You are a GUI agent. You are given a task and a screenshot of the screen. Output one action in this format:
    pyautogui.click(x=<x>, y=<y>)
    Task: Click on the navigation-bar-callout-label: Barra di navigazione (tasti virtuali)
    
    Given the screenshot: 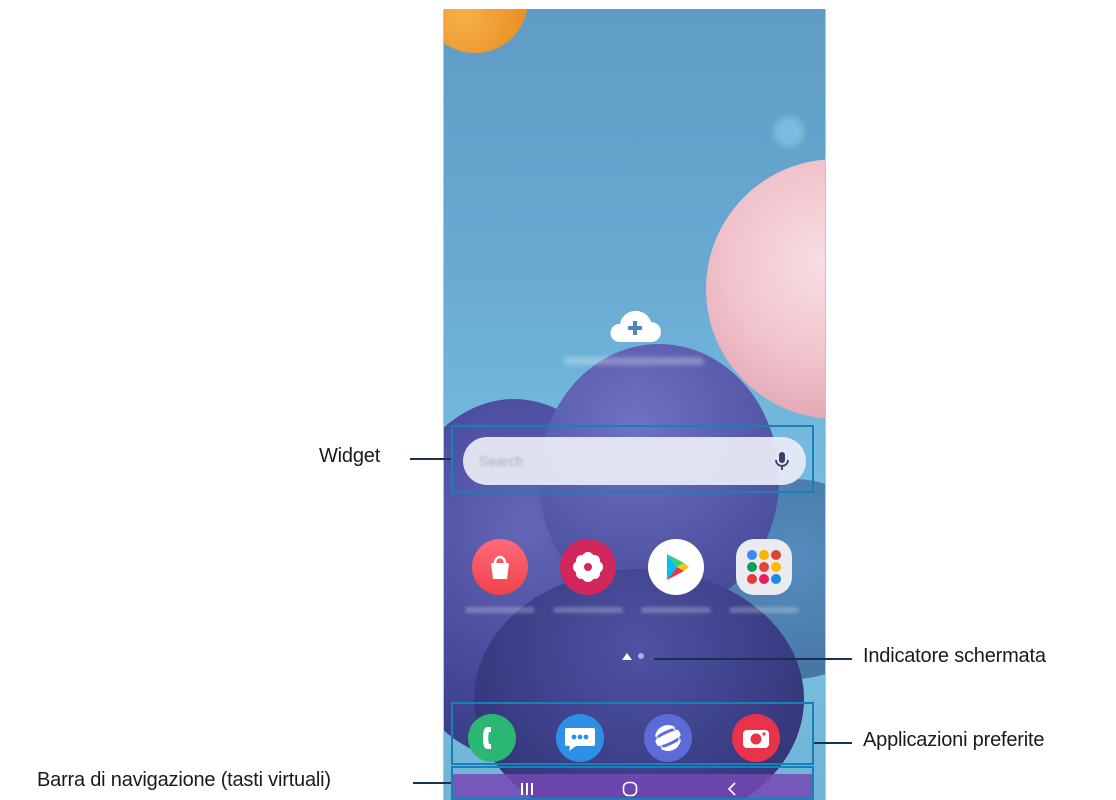 What is the action you would take?
    pyautogui.click(x=184, y=780)
    